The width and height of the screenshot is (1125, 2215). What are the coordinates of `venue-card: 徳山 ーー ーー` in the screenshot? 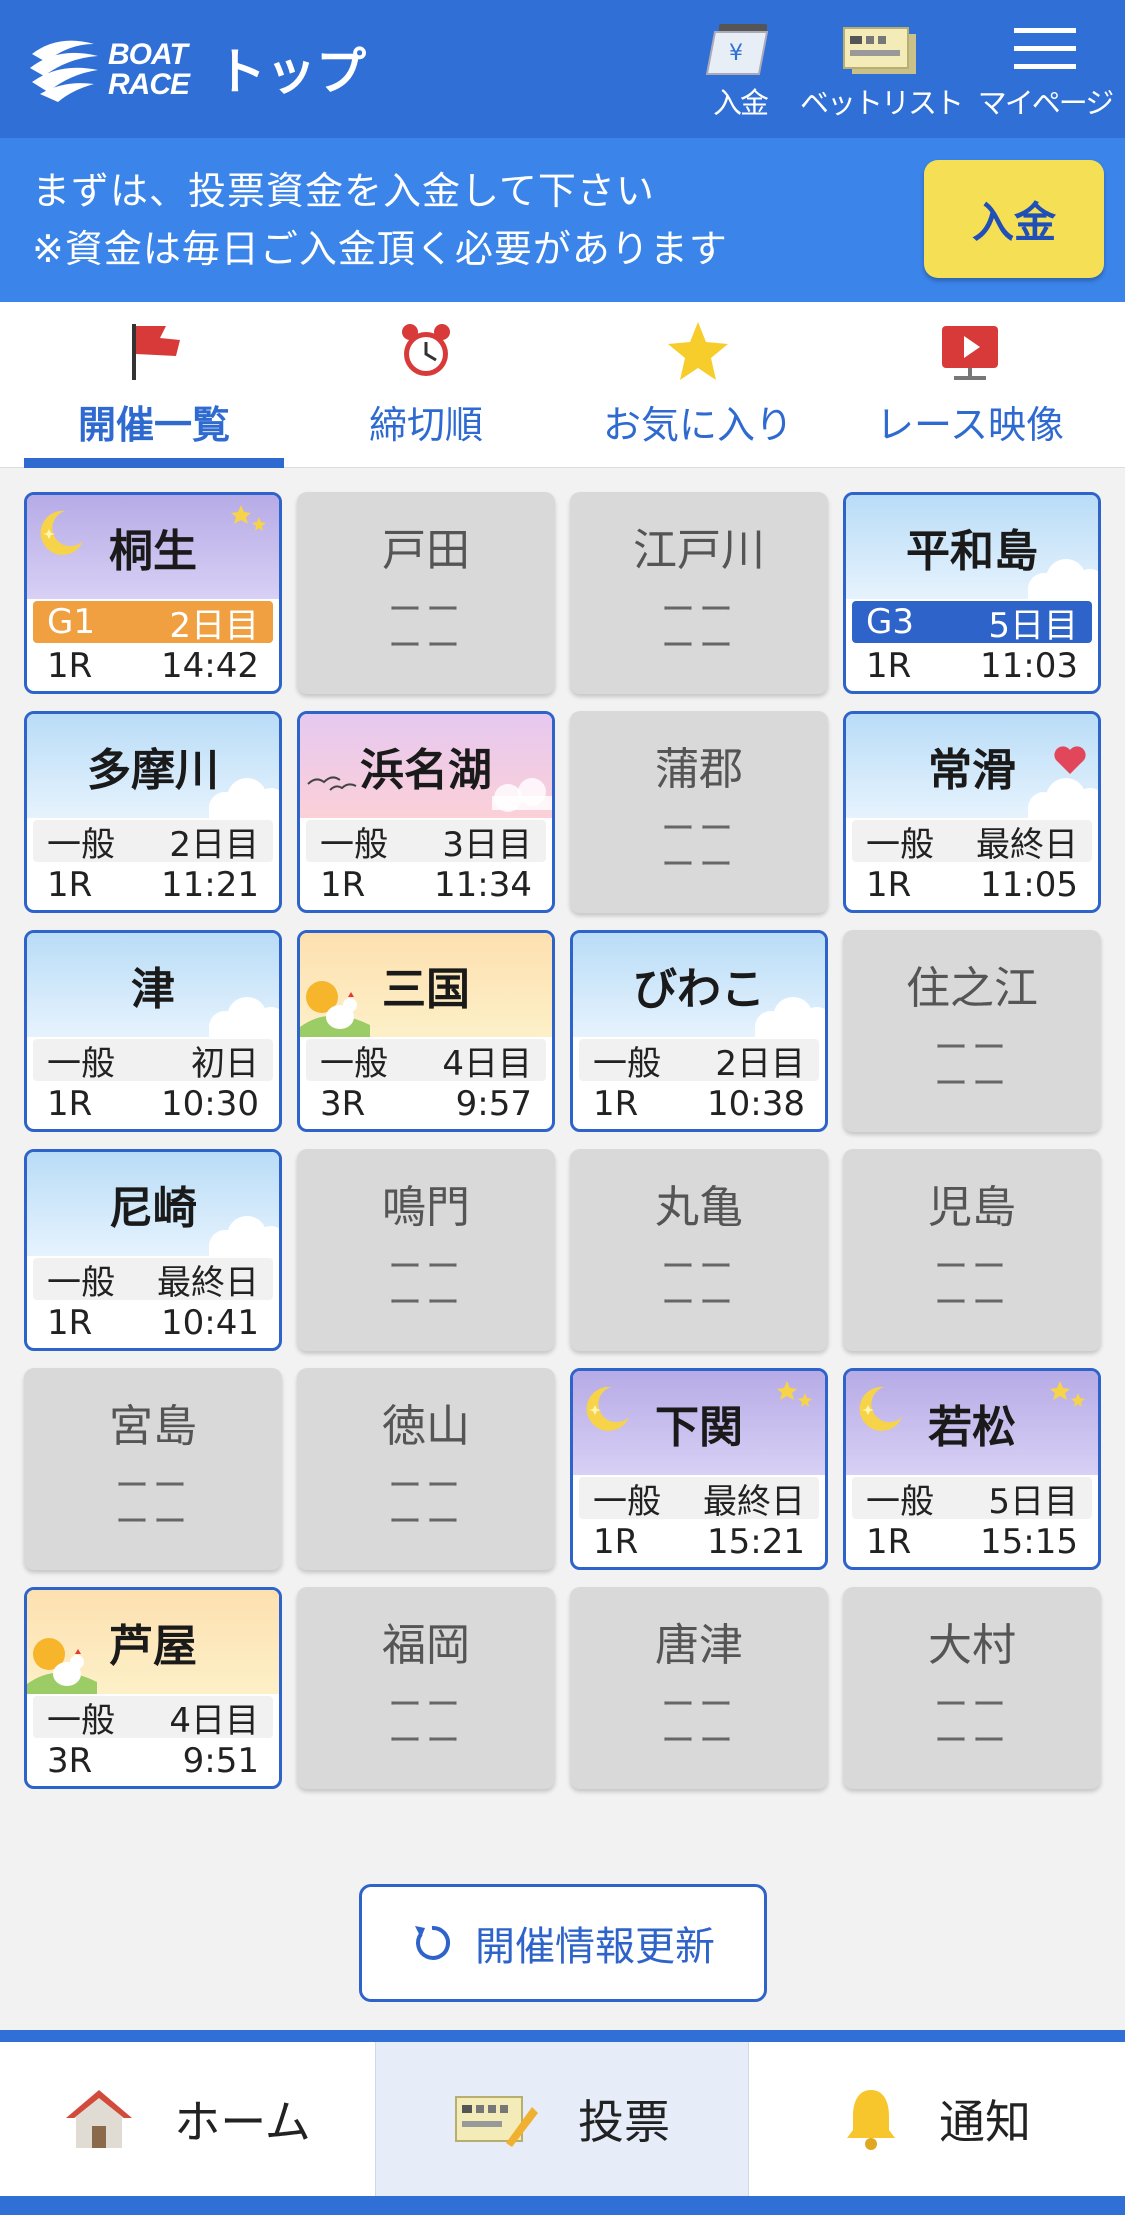 It's located at (426, 1469).